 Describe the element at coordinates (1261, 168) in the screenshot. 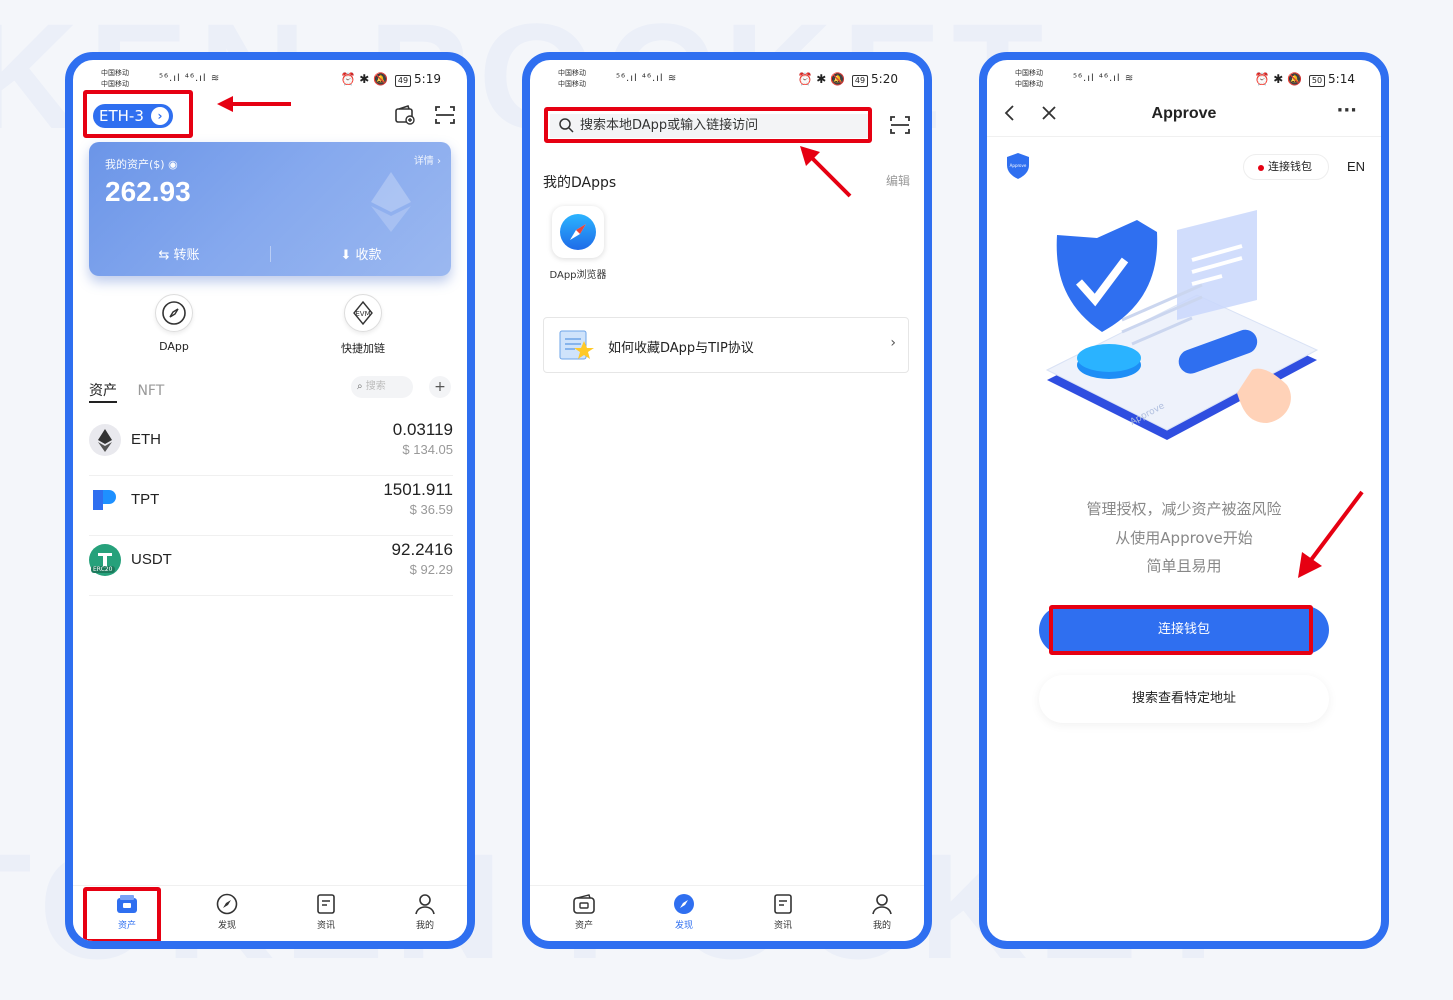

I see `status-dot` at that location.